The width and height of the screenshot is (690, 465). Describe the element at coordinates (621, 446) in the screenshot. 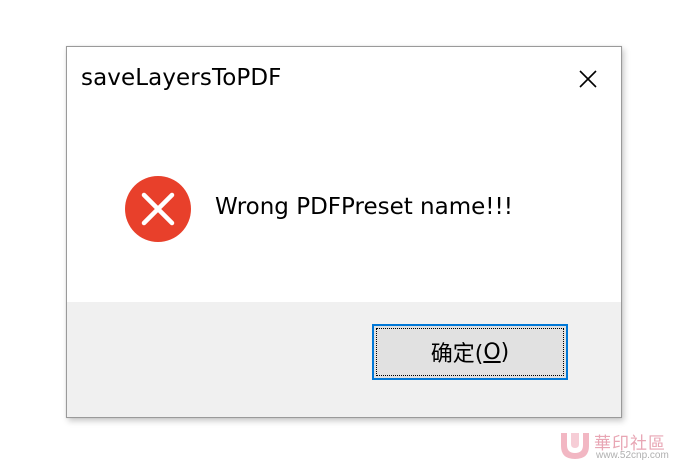

I see `watermark: 華印社區 www.52cnp.com` at that location.